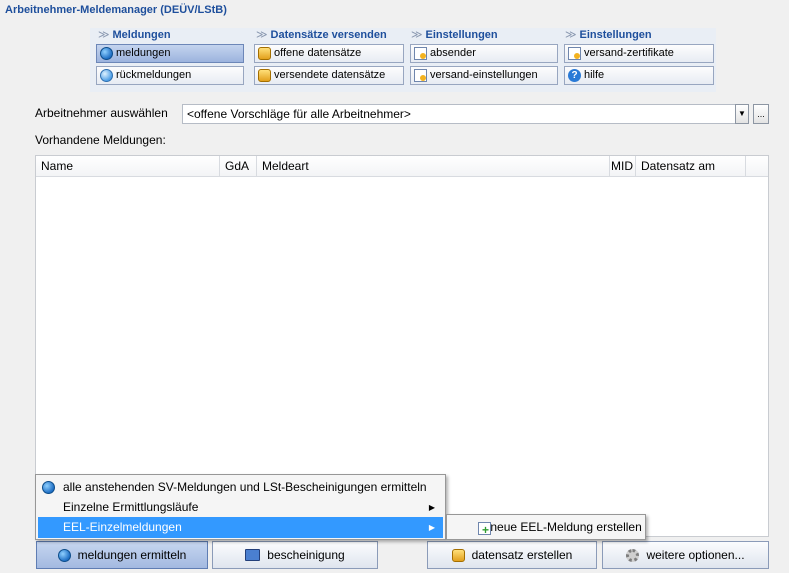 Image resolution: width=789 pixels, height=573 pixels. Describe the element at coordinates (329, 75) in the screenshot. I see `versendete-datensaetze-button: versendete datensätze` at that location.